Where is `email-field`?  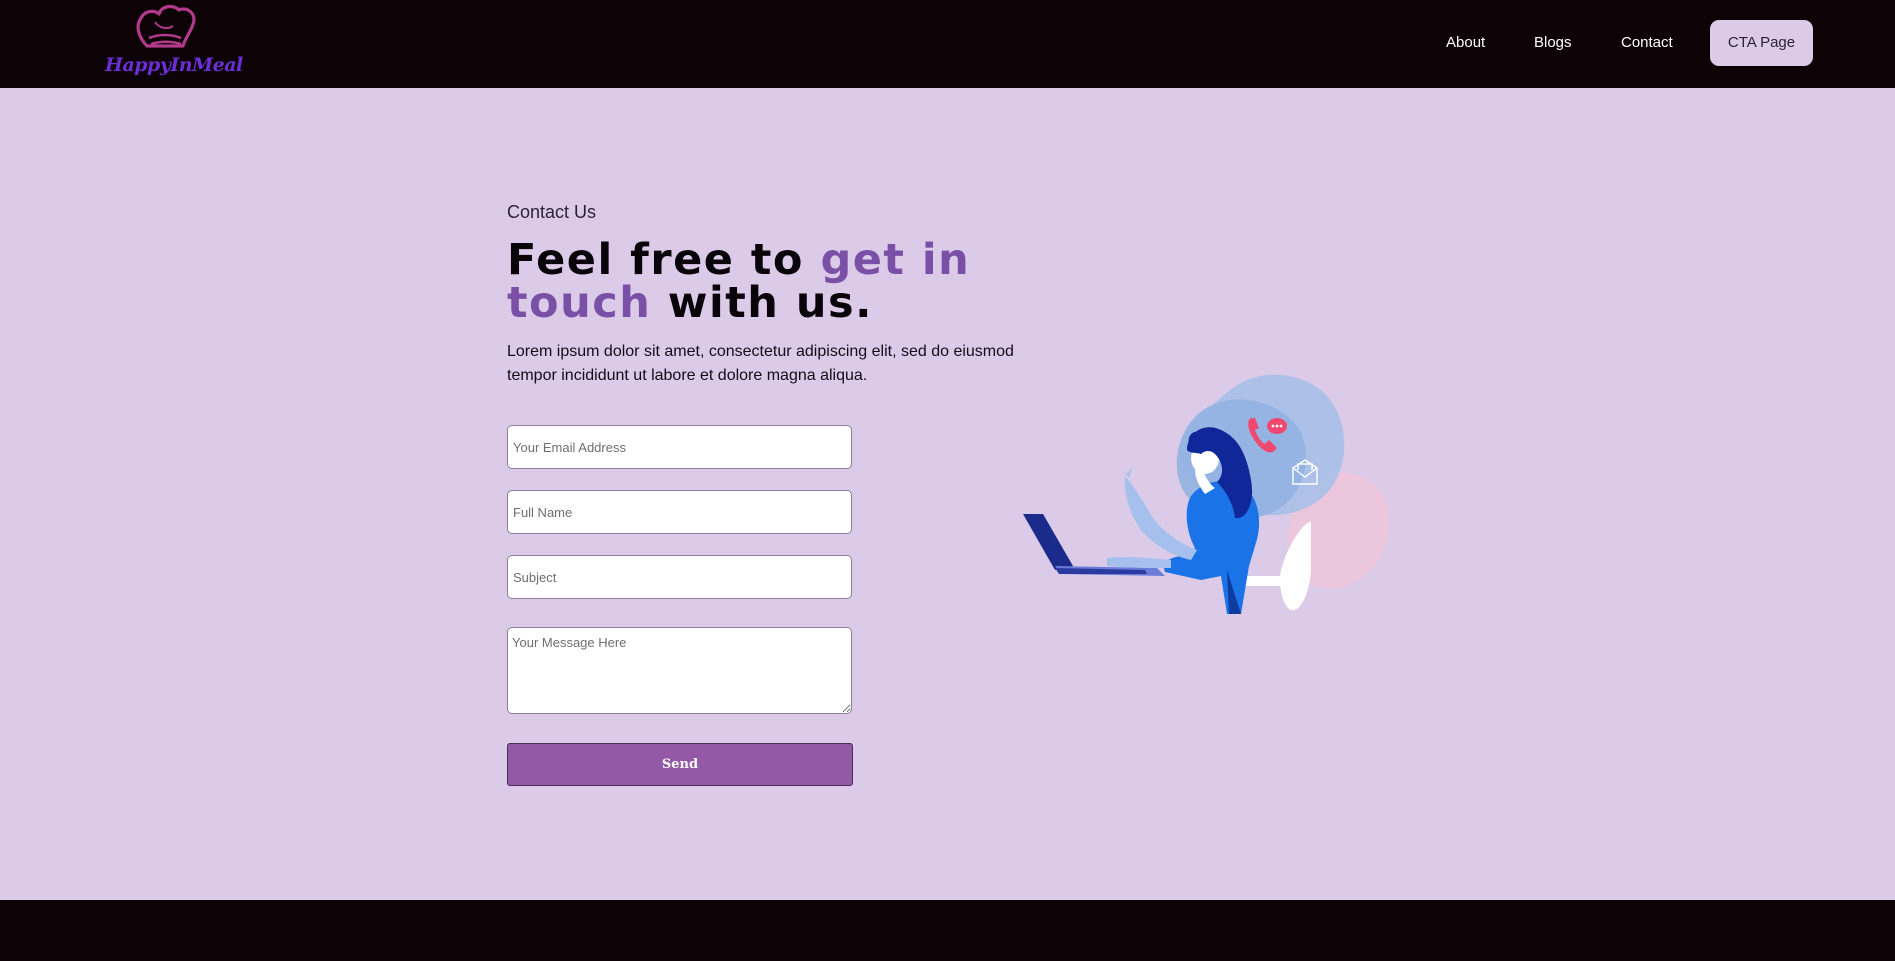
email-field is located at coordinates (679, 447).